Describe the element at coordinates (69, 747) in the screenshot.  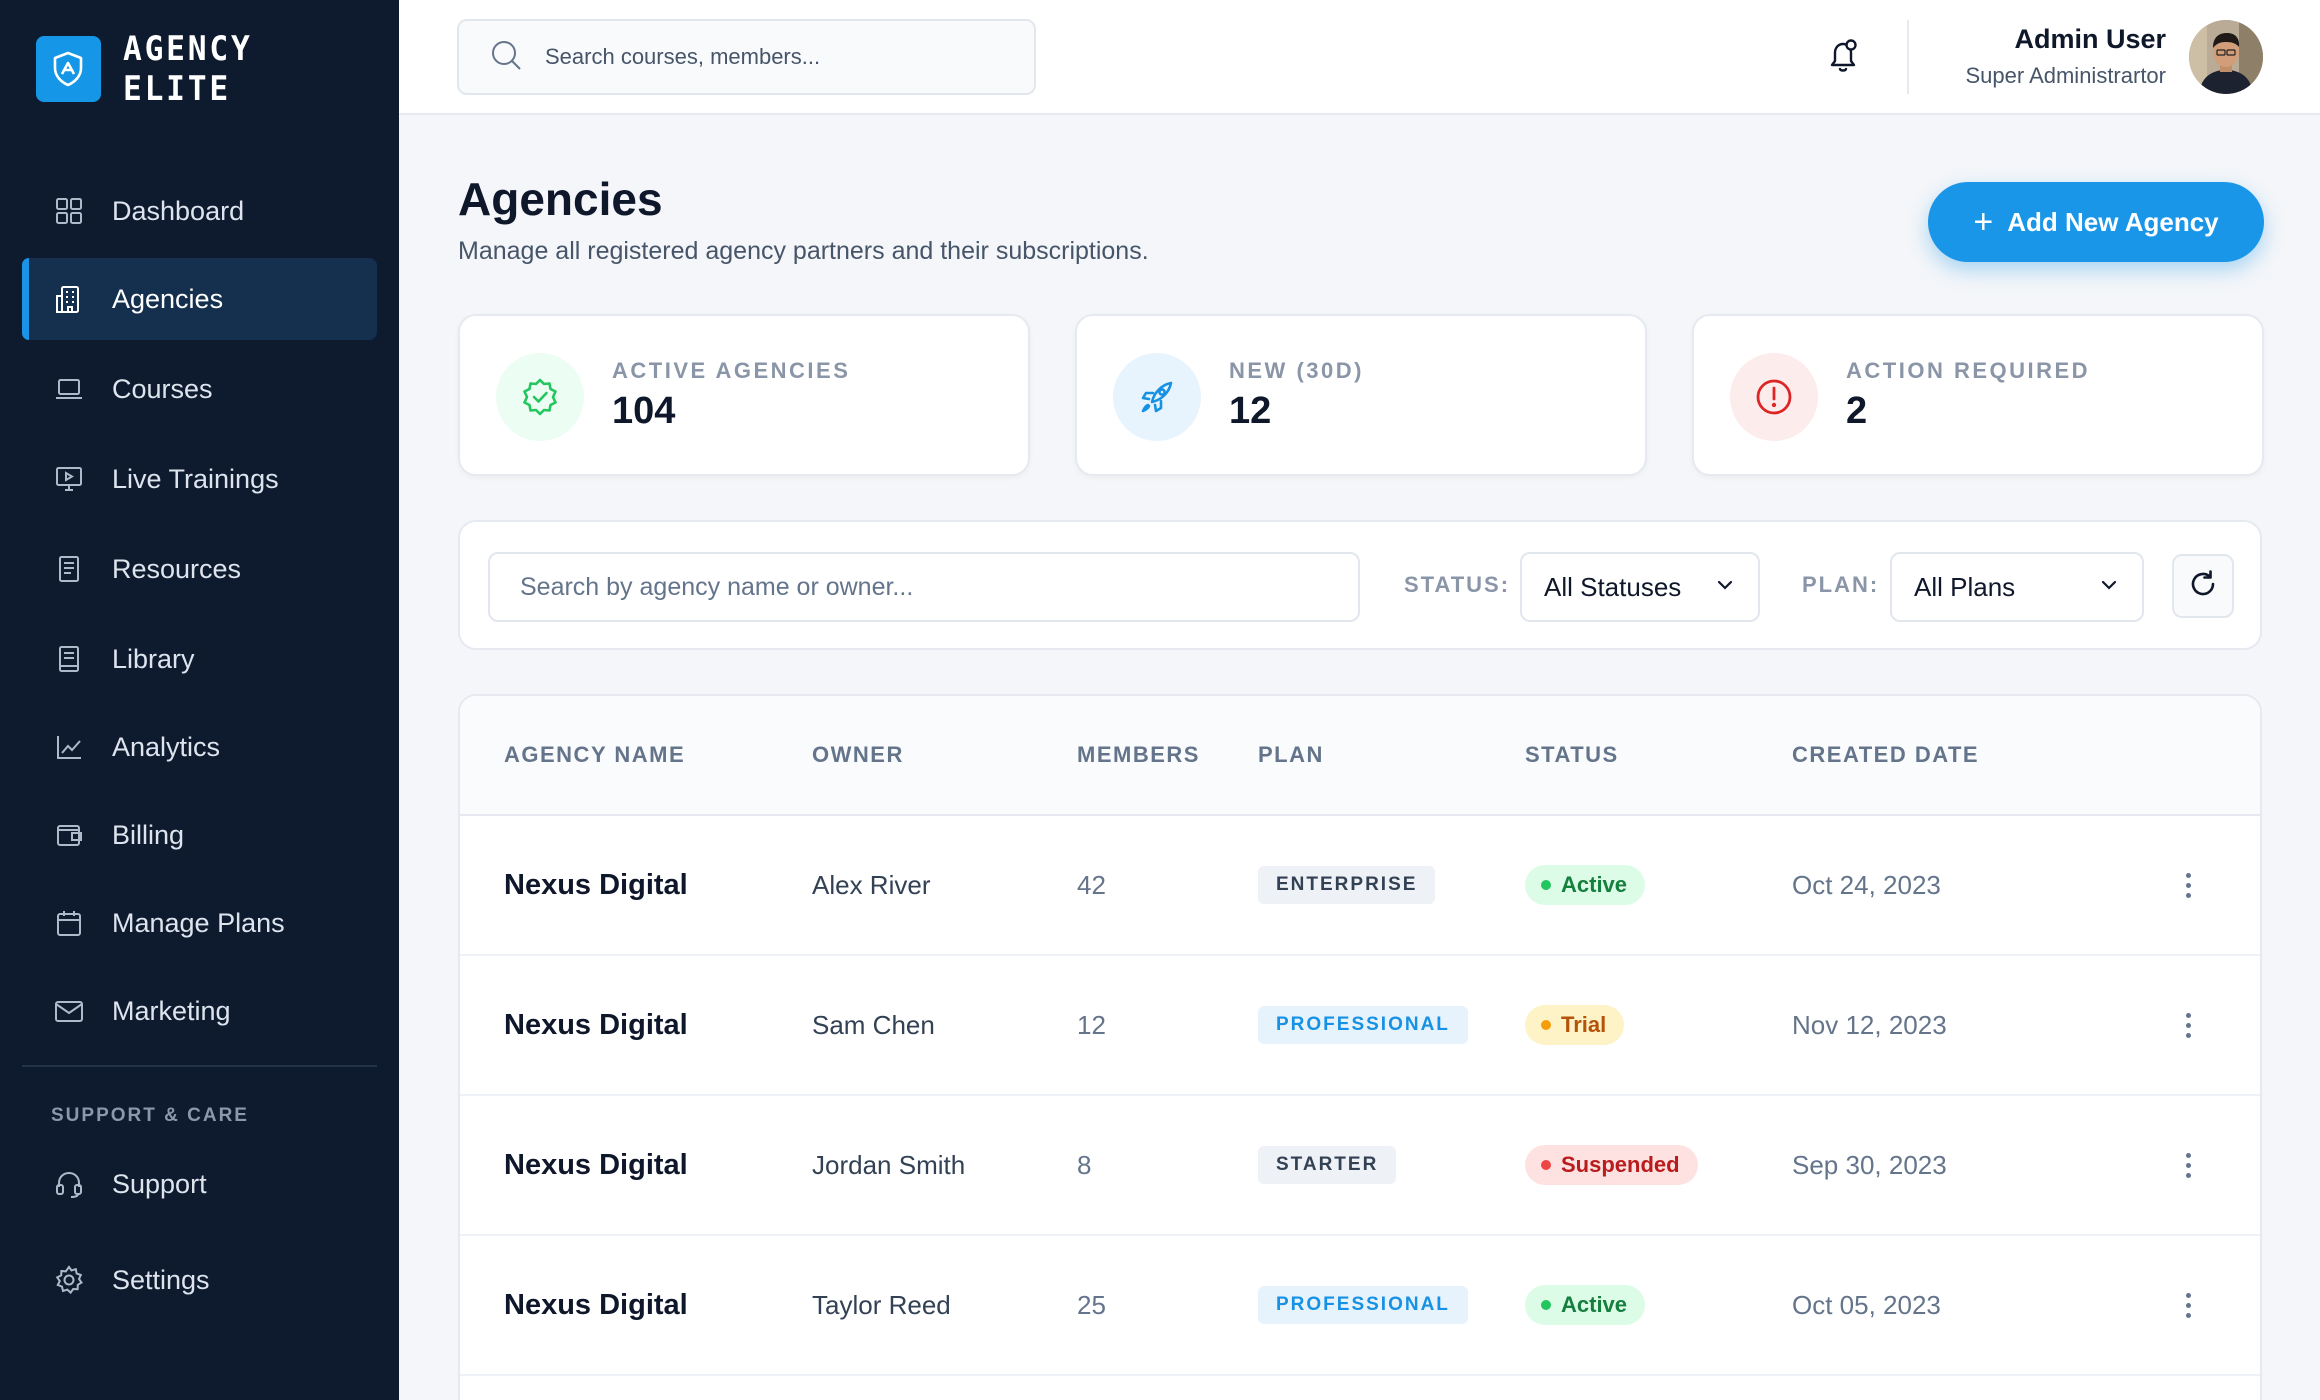
I see `line-chart-icon` at that location.